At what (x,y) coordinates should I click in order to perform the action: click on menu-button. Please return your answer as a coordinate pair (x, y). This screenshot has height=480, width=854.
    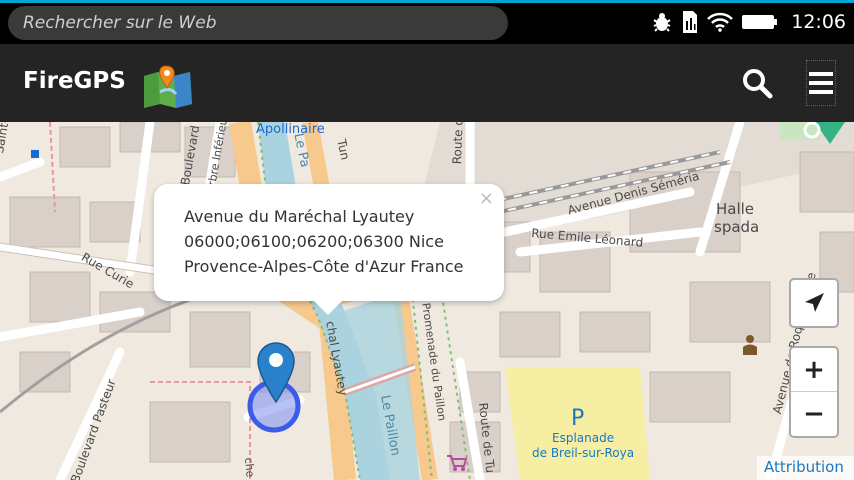
    Looking at the image, I should click on (821, 83).